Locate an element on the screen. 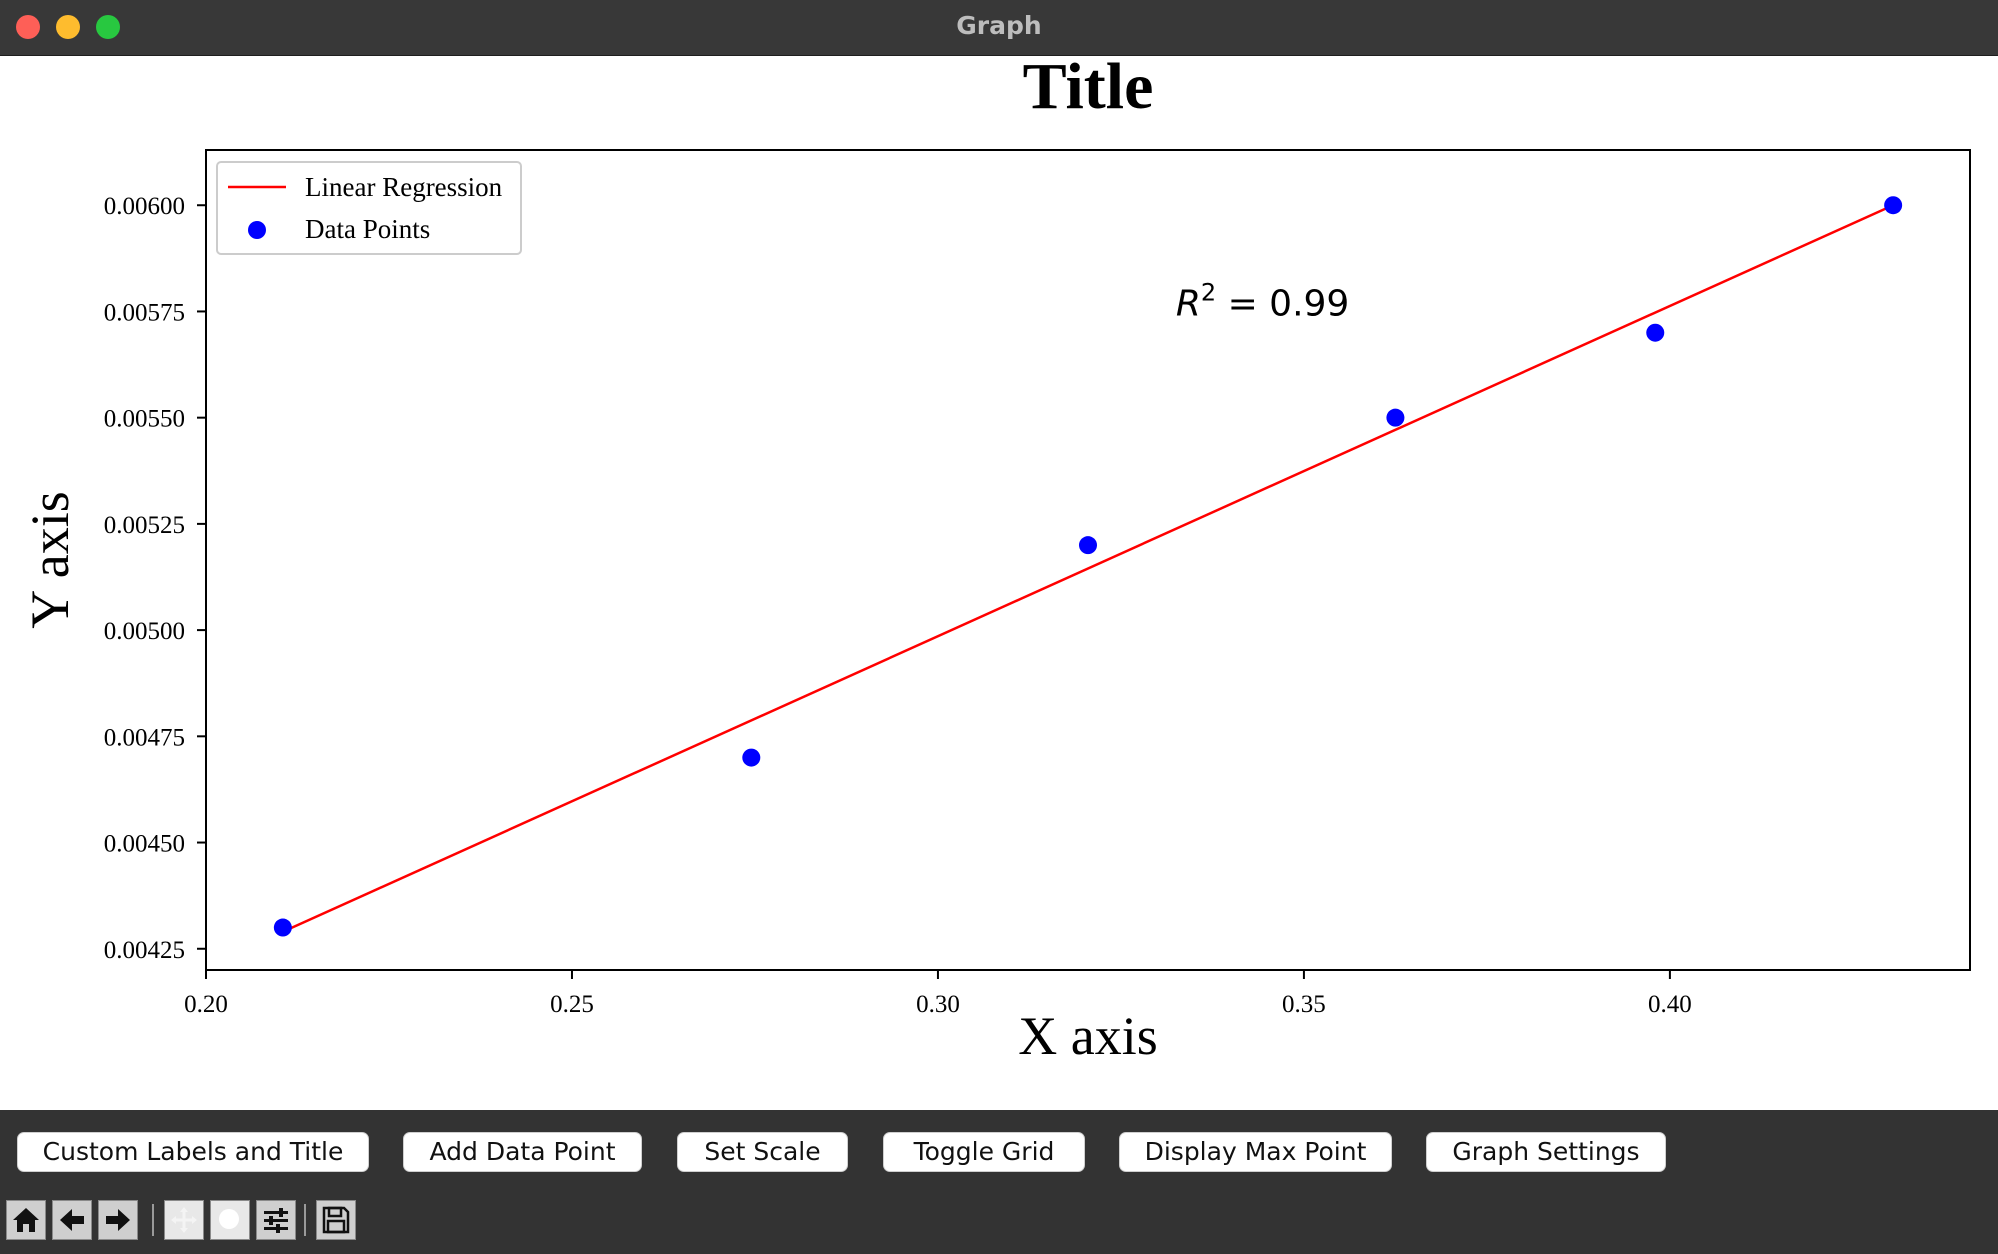 This screenshot has height=1254, width=1998. forward-arrow-icon is located at coordinates (118, 1220).